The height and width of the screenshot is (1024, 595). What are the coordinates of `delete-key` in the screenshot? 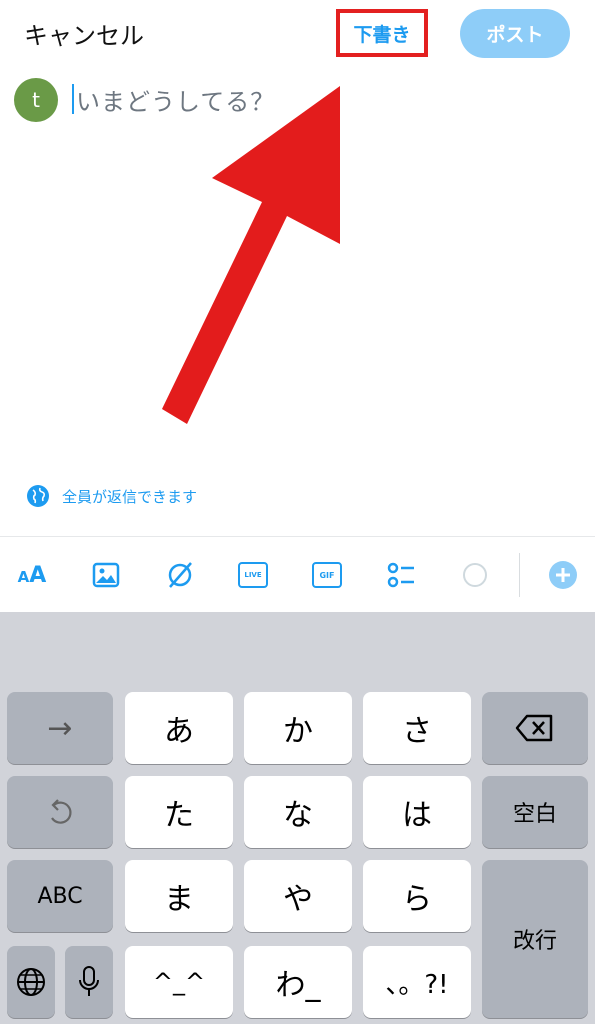 It's located at (535, 728).